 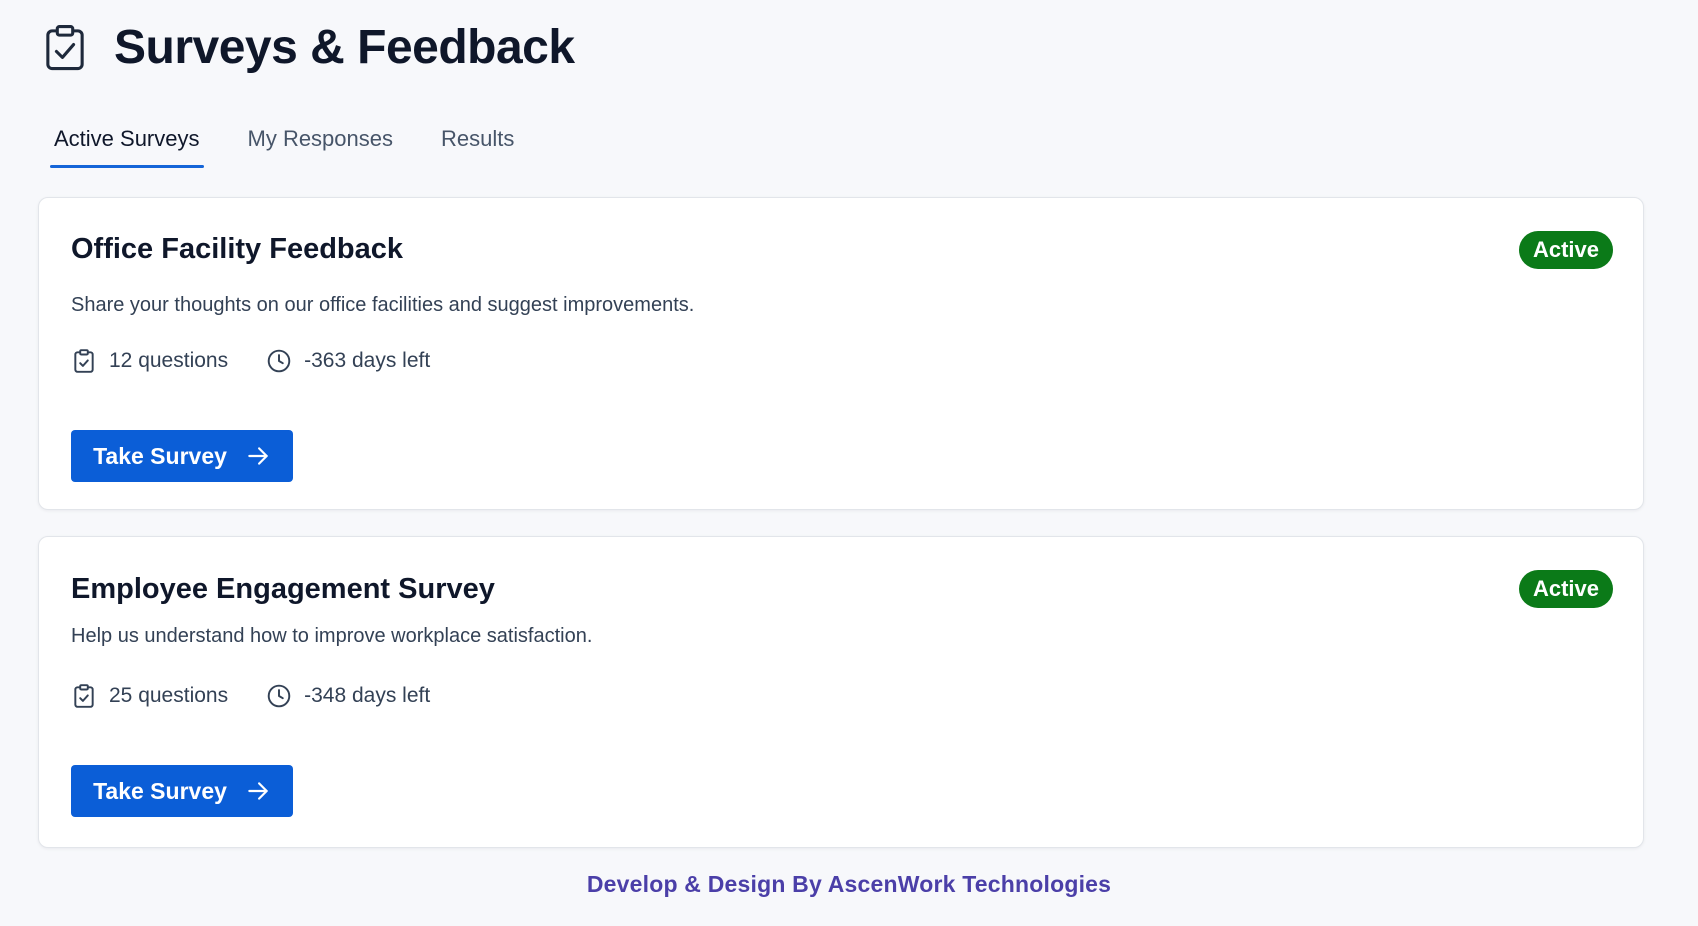 What do you see at coordinates (477, 145) in the screenshot?
I see `tab-results: Results` at bounding box center [477, 145].